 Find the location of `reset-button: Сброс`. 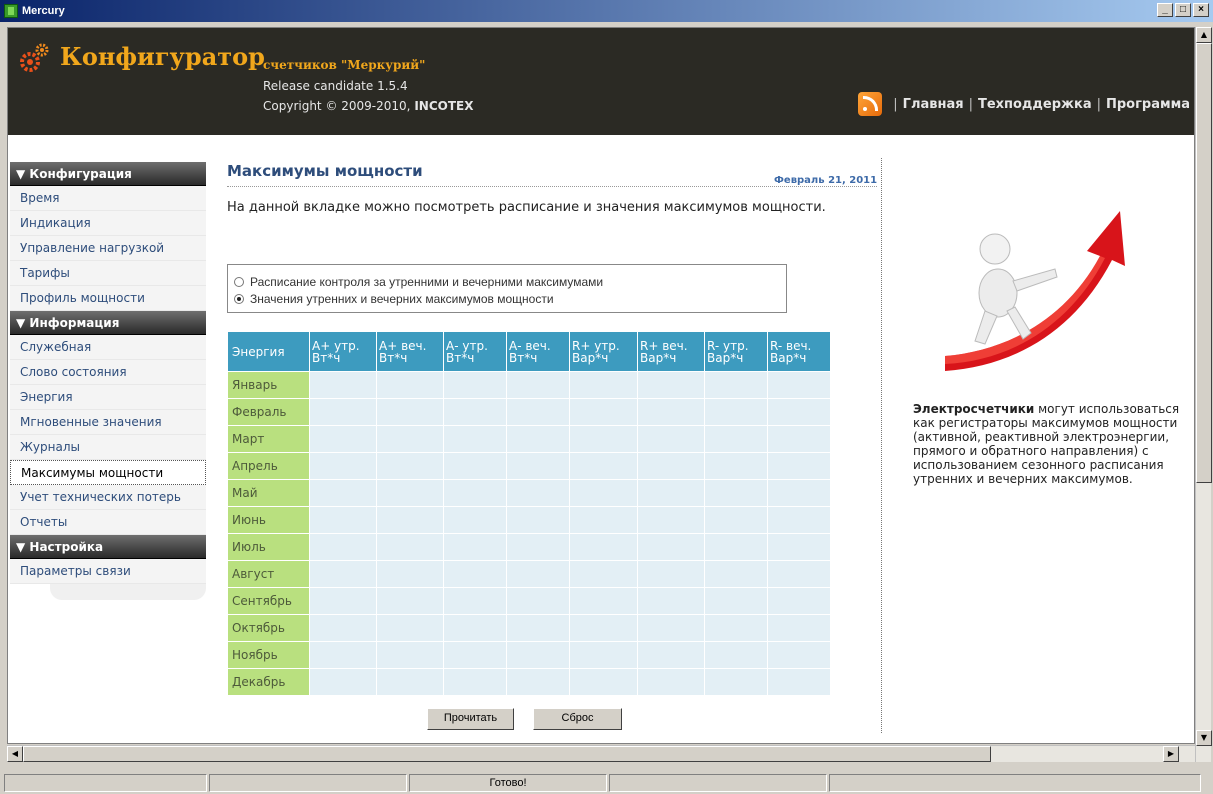

reset-button: Сброс is located at coordinates (577, 719).